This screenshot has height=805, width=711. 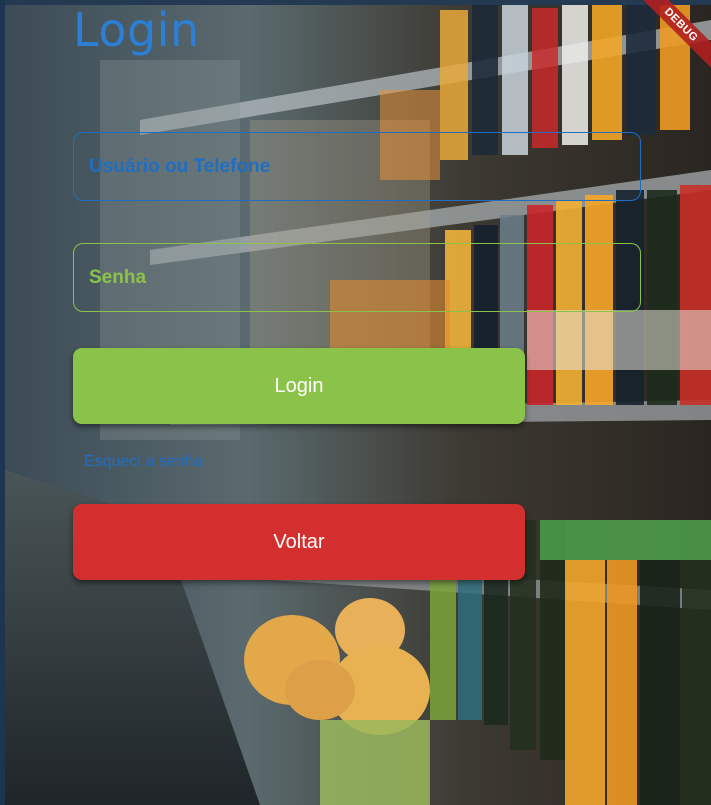 I want to click on username-field: Usuário ou Telefone, so click(x=357, y=166).